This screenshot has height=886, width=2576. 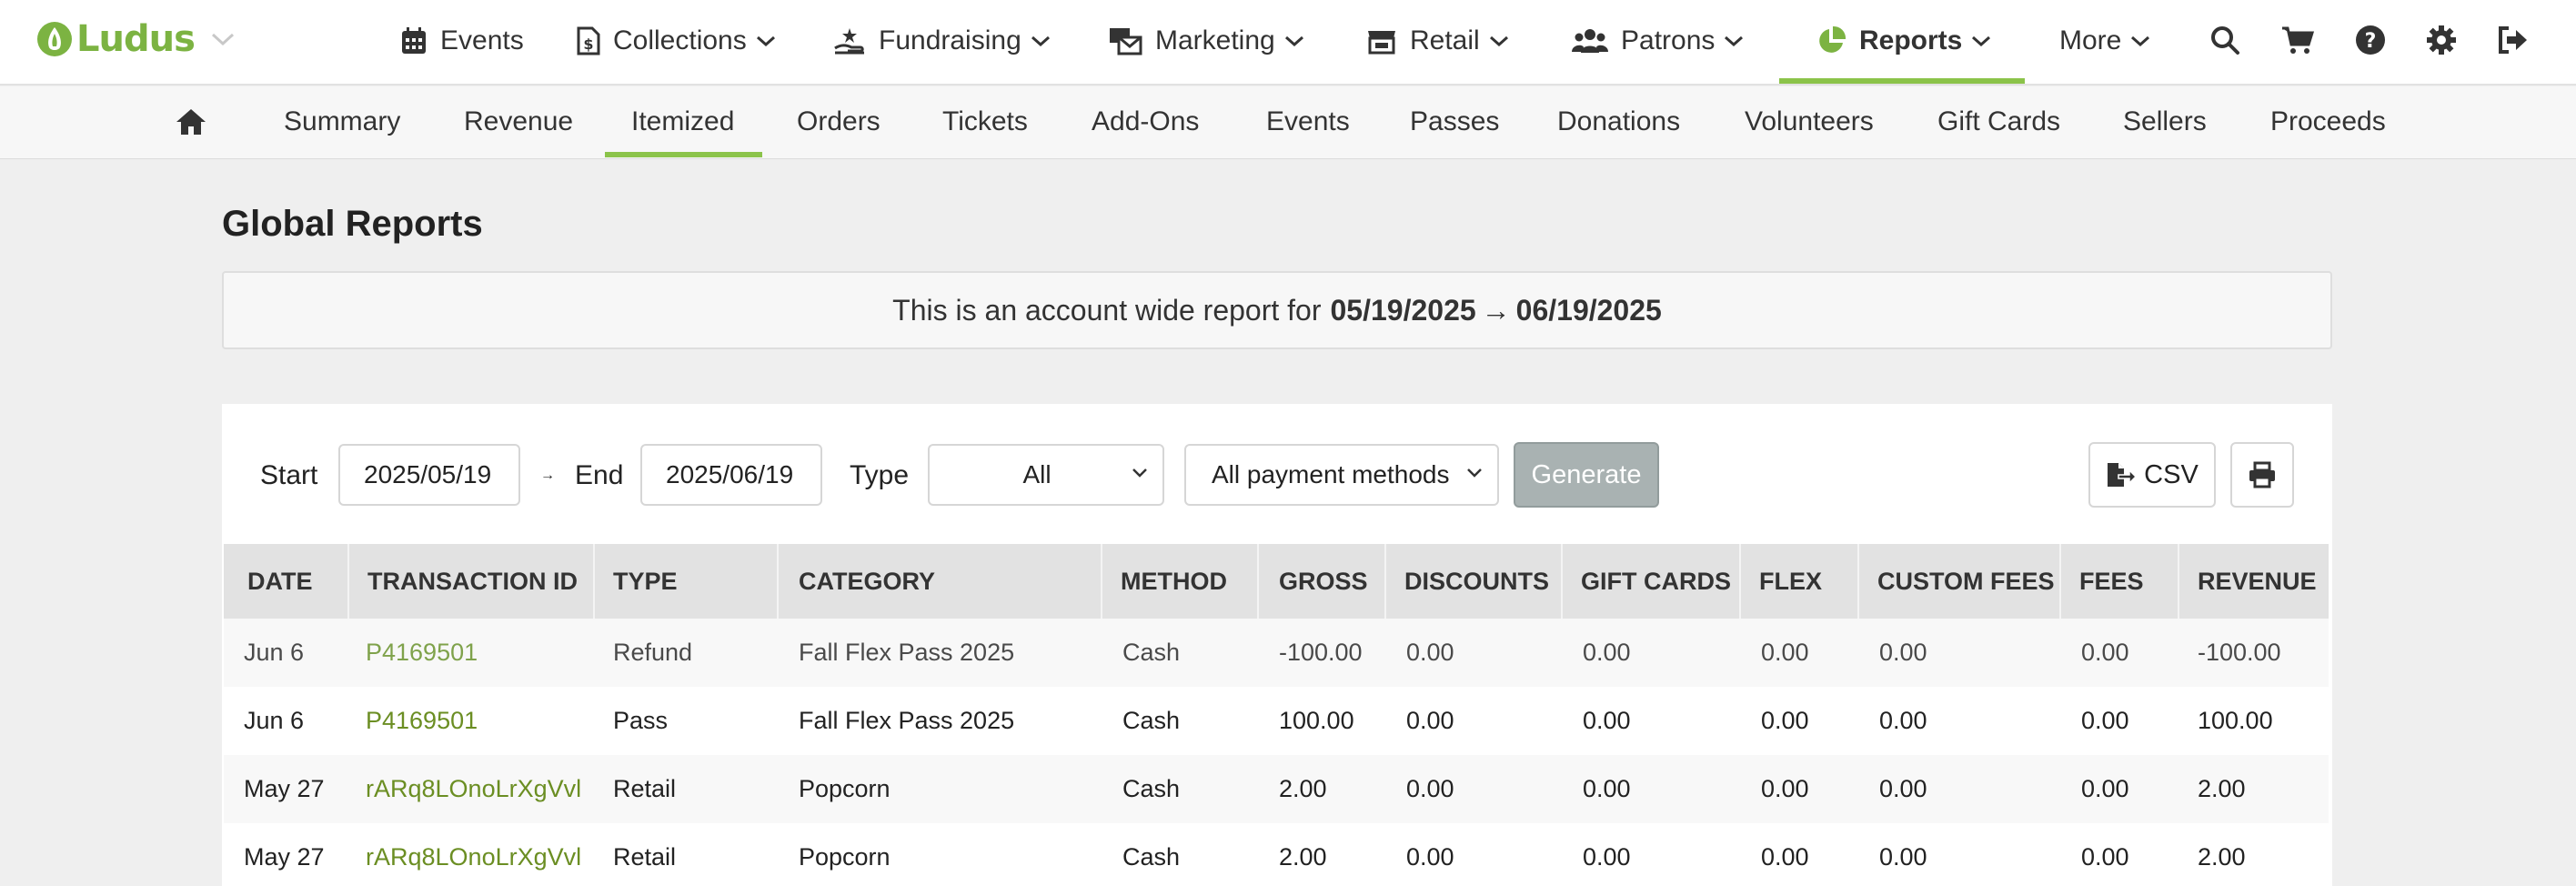 What do you see at coordinates (1381, 41) in the screenshot?
I see `store-icon` at bounding box center [1381, 41].